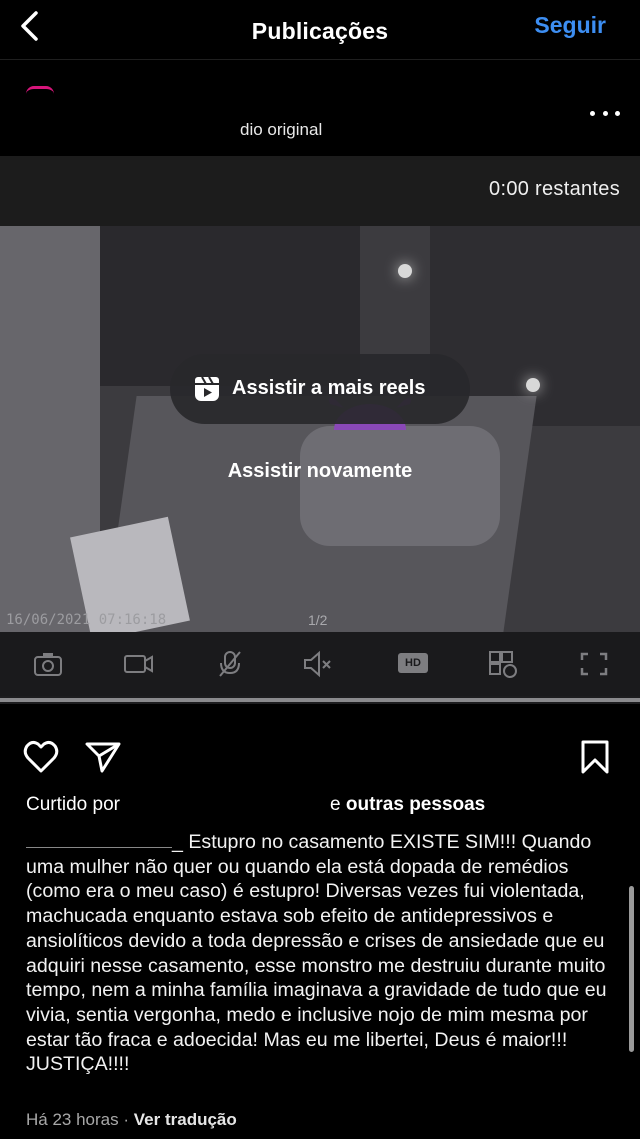 This screenshot has width=640, height=1139. I want to click on watch-more-reels-button: Assistir a mais reels, so click(320, 389).